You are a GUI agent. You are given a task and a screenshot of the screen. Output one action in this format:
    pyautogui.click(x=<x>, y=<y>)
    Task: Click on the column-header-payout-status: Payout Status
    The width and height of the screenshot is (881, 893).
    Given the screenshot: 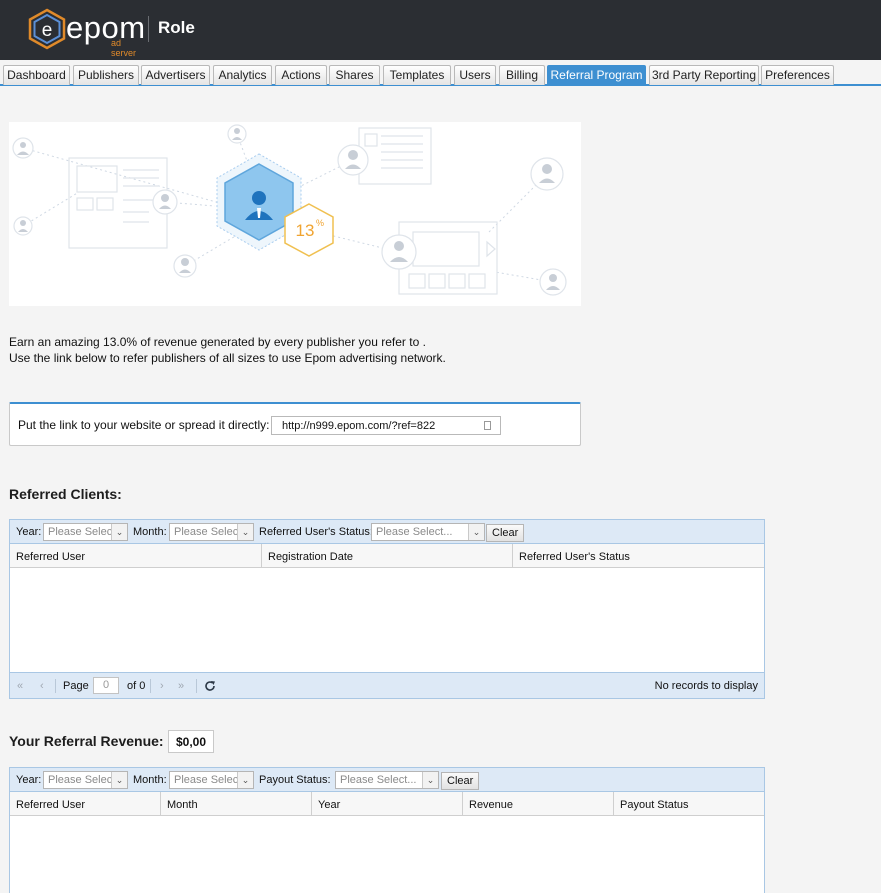 What is the action you would take?
    pyautogui.click(x=689, y=804)
    